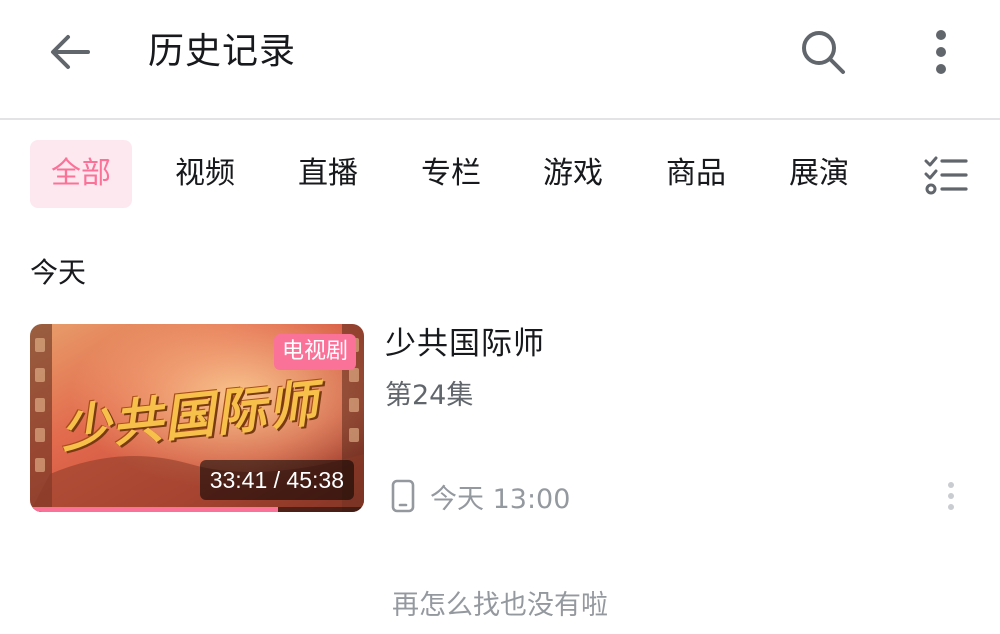  I want to click on filter-list-button, so click(946, 175).